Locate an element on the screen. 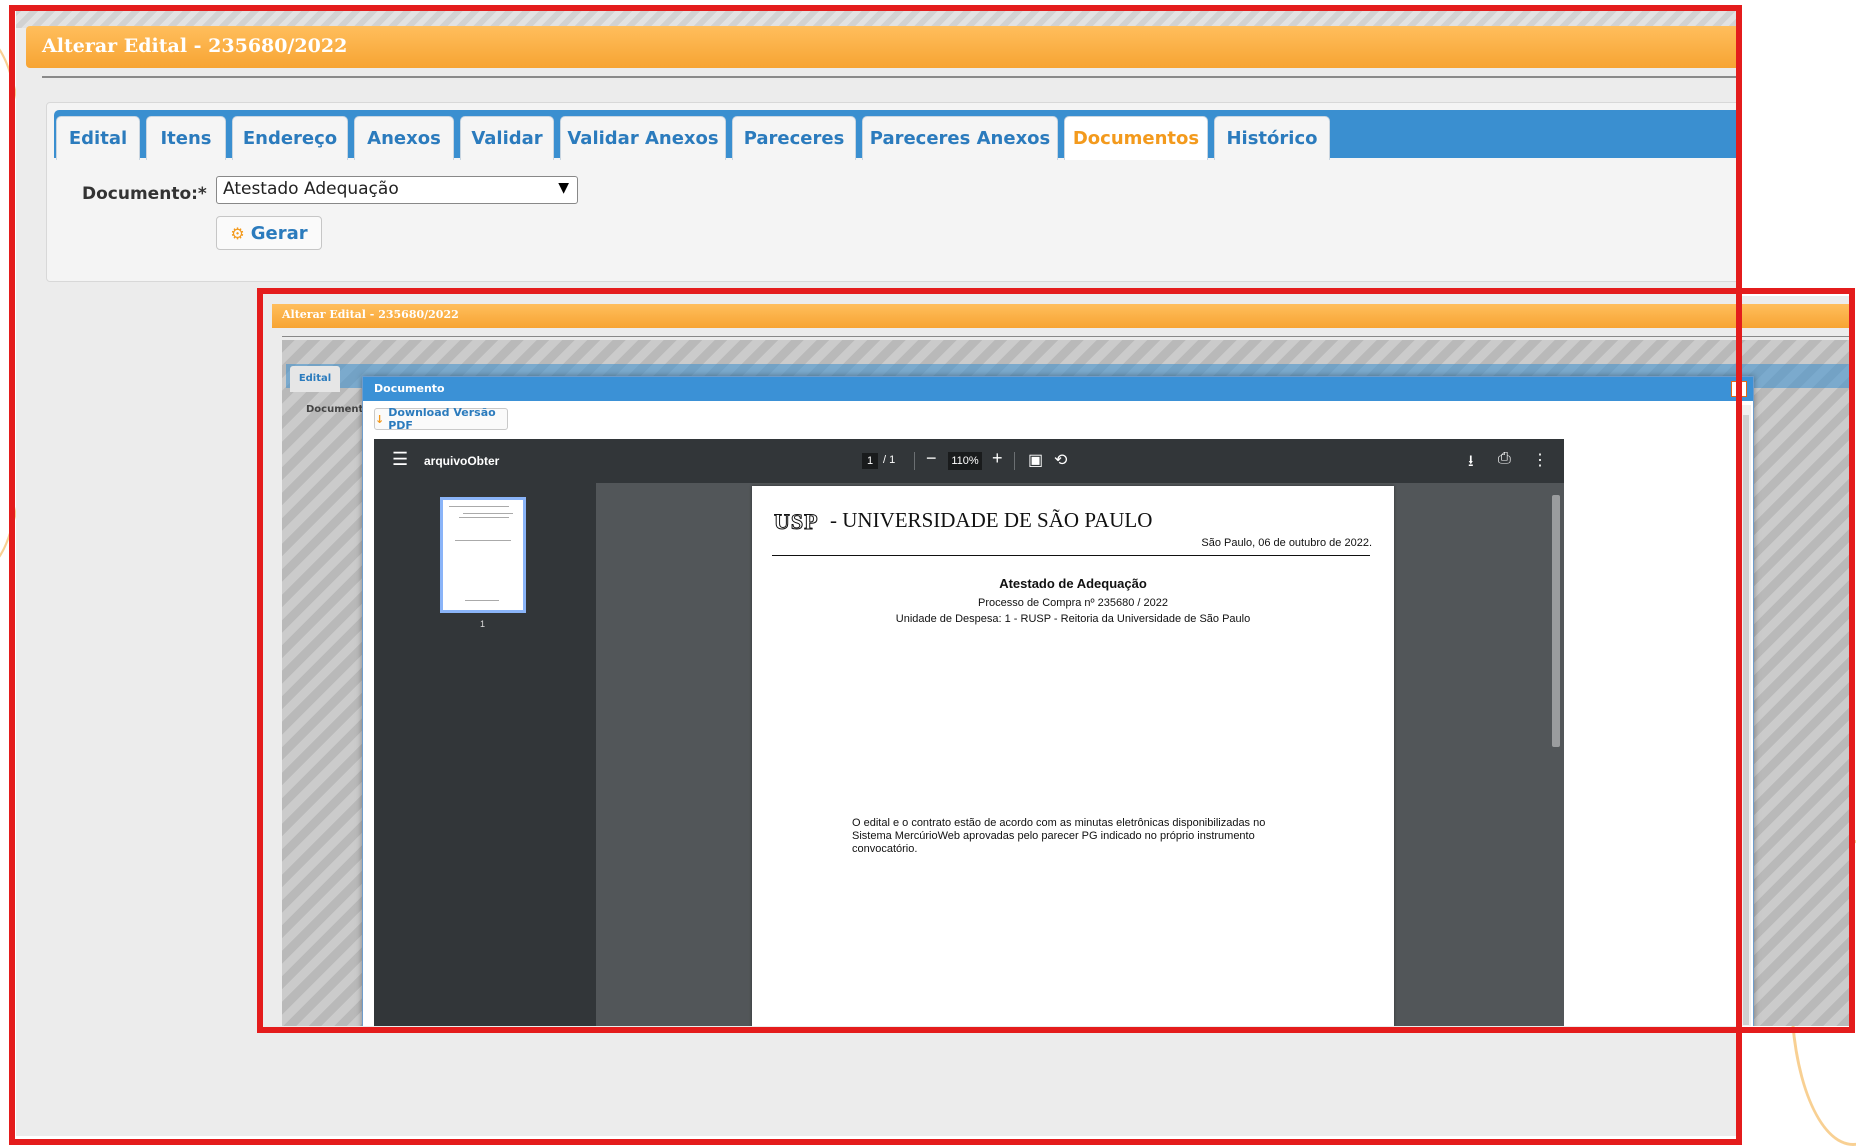 The height and width of the screenshot is (1146, 1856). viewer-file-name: arquivoObter is located at coordinates (462, 461).